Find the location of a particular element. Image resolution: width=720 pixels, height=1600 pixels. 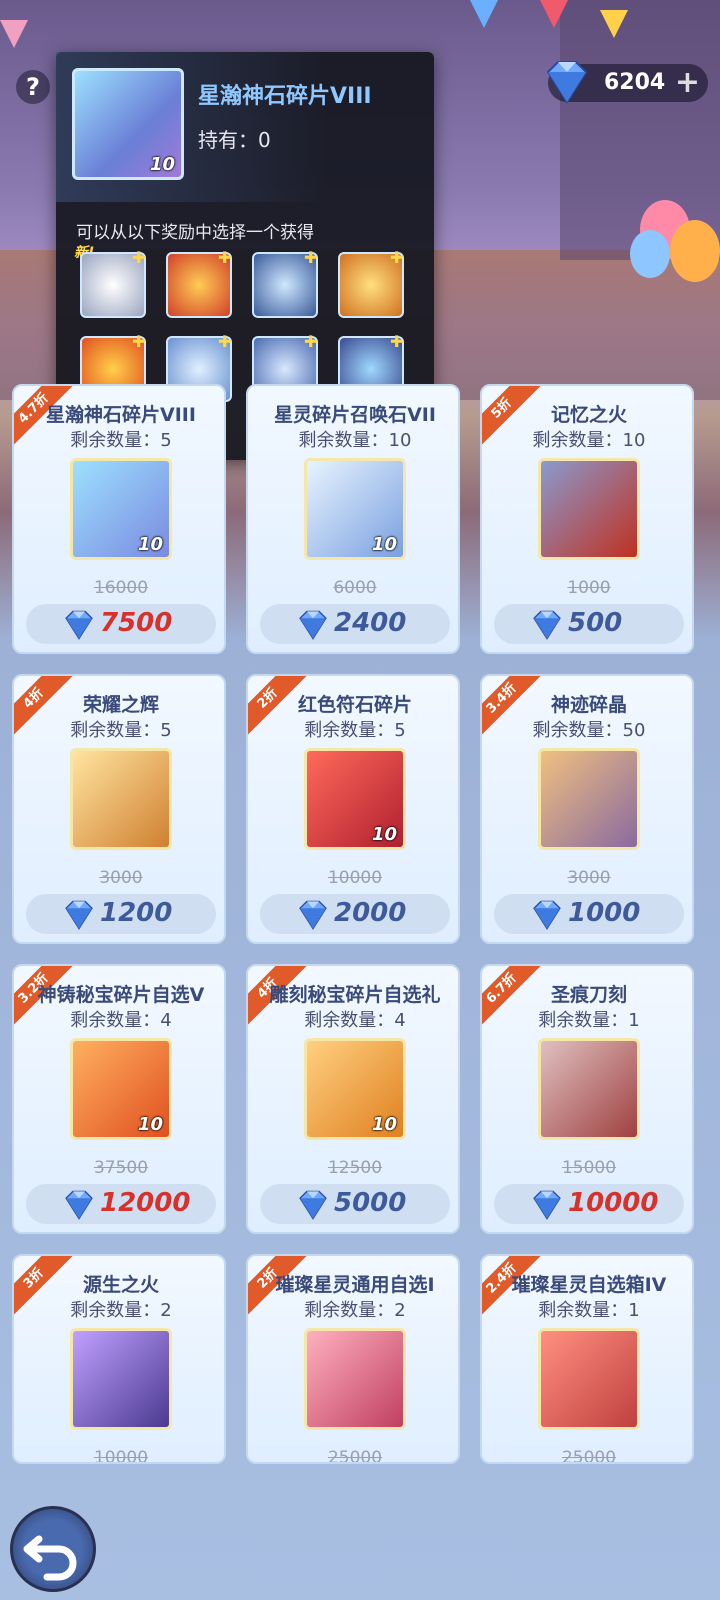

shop-item-card: 2折 璀璨星灵通用自选I 剩余数量：2 25000 is located at coordinates (353, 1359).